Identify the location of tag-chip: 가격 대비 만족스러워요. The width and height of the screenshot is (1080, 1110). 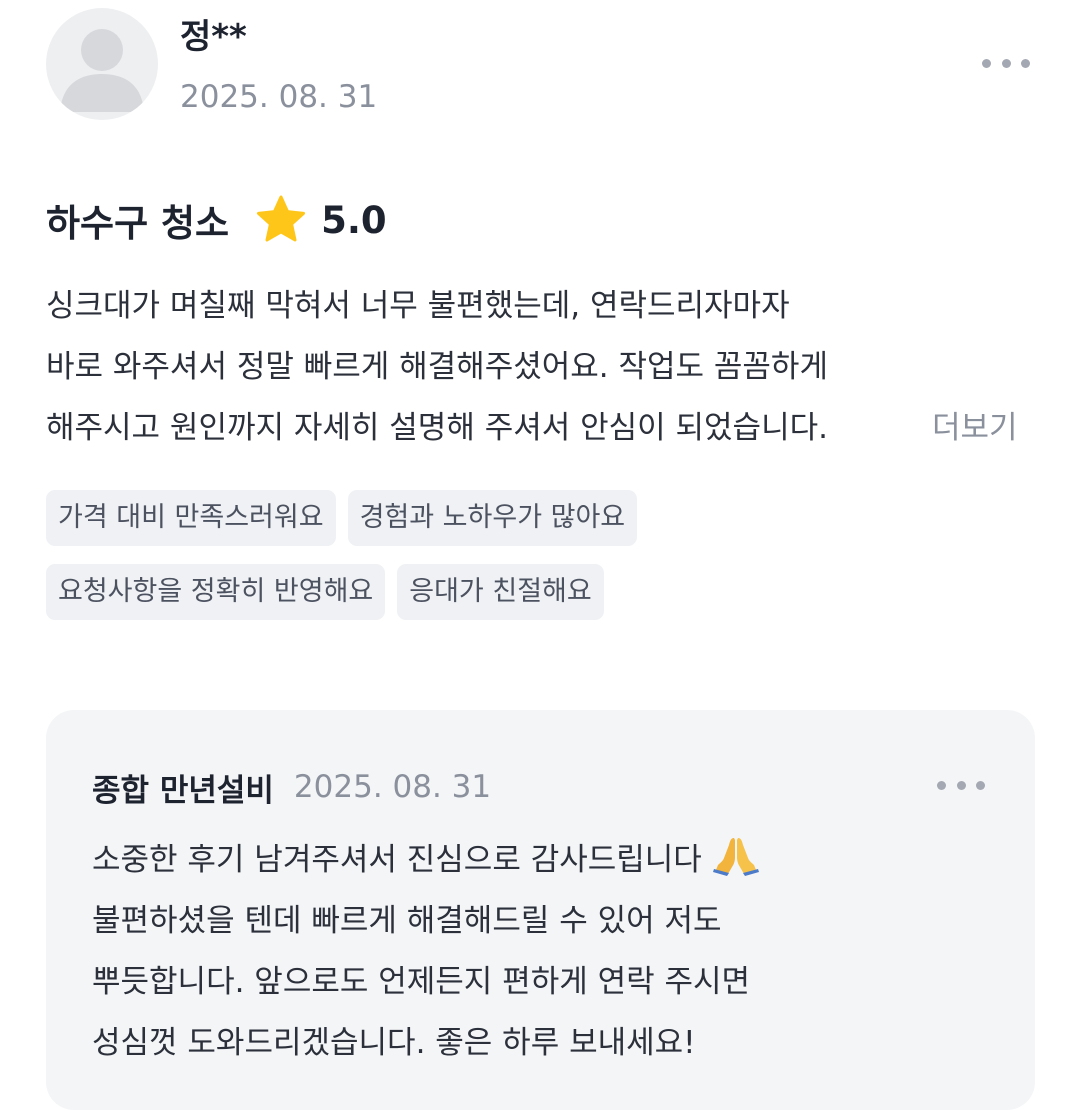
(191, 518).